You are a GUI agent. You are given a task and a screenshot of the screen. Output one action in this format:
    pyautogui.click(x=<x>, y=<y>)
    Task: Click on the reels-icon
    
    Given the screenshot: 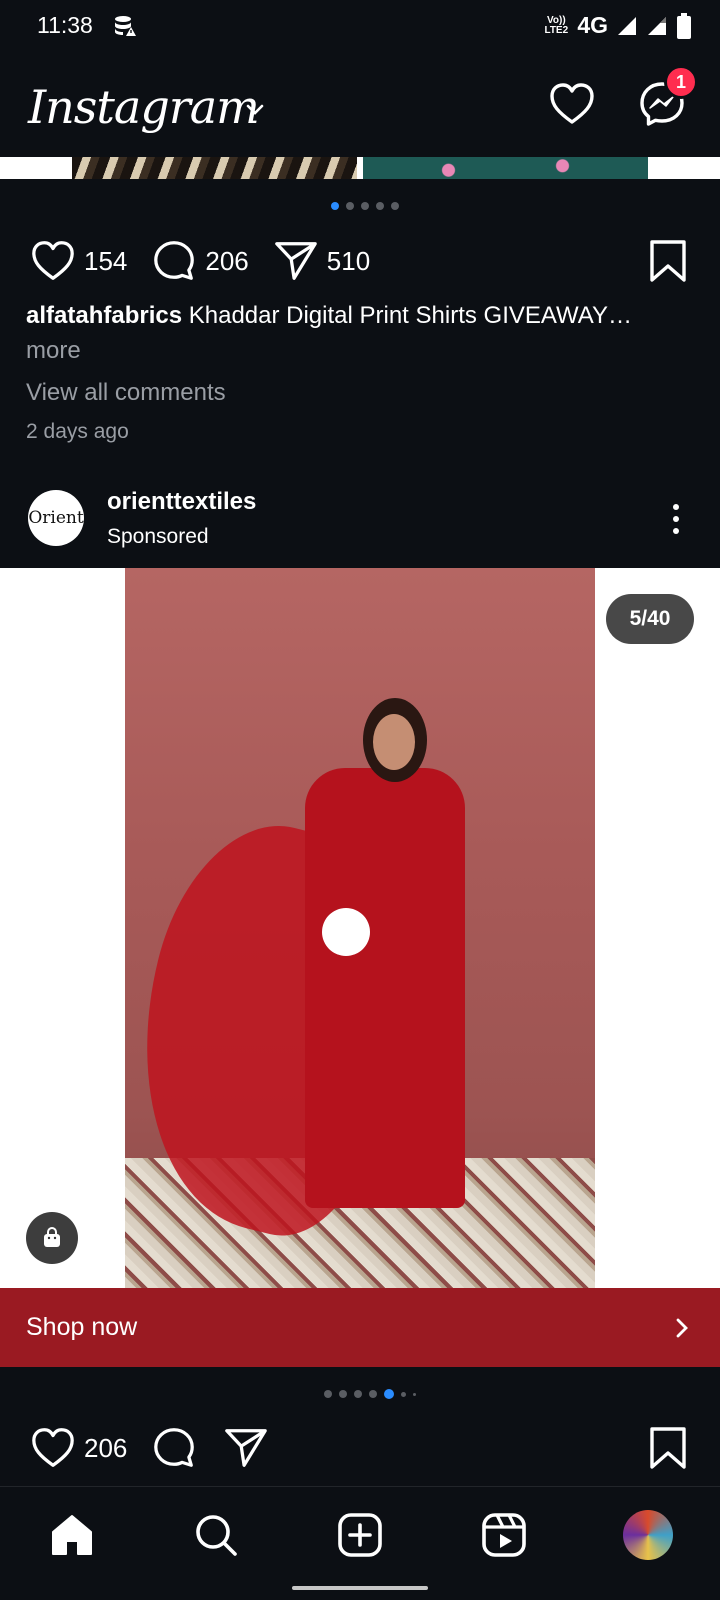 What is the action you would take?
    pyautogui.click(x=504, y=1535)
    